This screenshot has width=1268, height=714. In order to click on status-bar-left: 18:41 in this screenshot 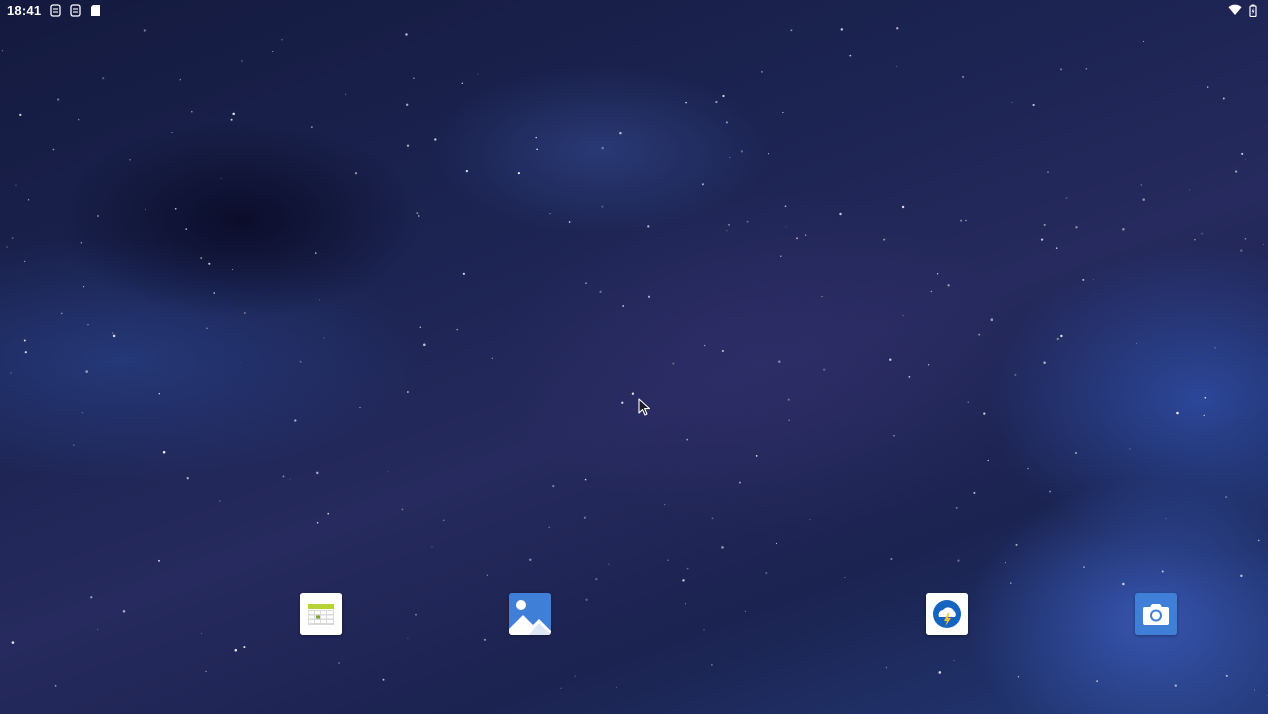, I will do `click(54, 10)`.